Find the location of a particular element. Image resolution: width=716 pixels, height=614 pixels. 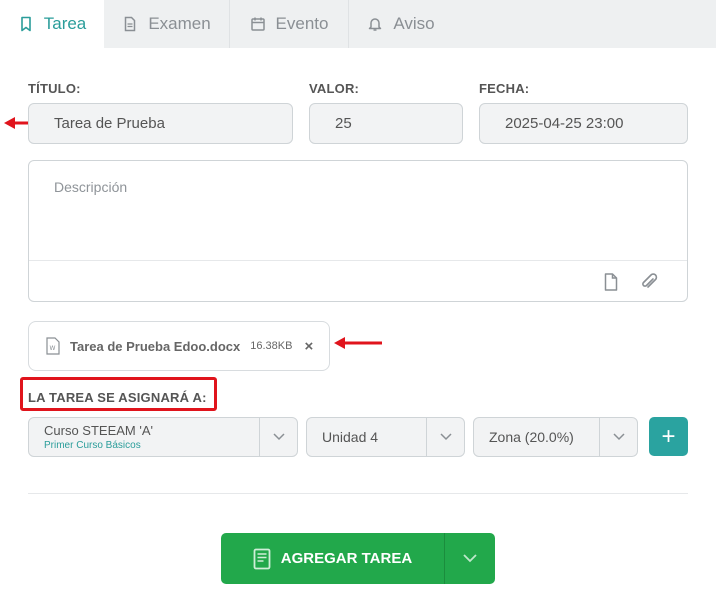

attachment-name: Tarea de Prueba Edoo.docx is located at coordinates (155, 346).